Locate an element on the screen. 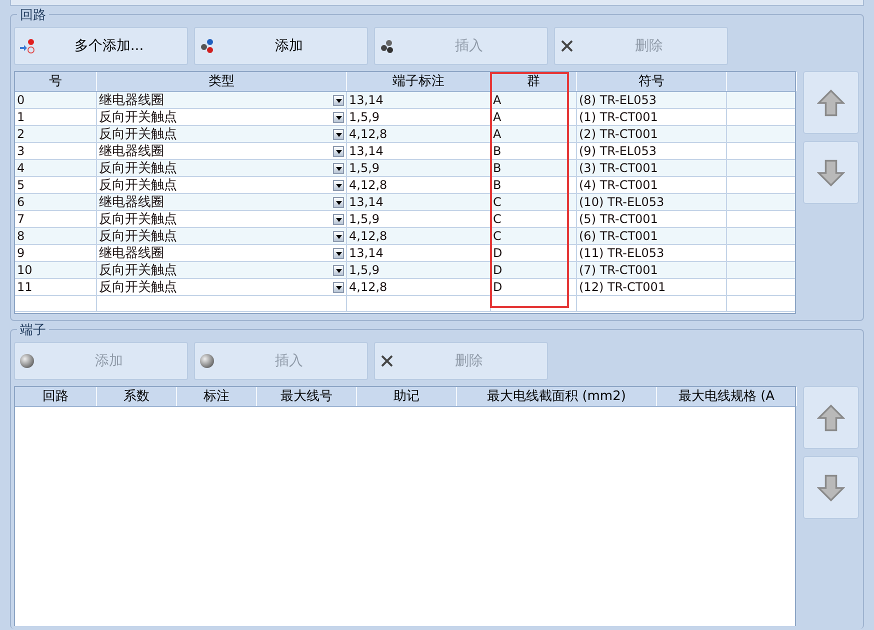 The width and height of the screenshot is (874, 630). table-cell: 3 is located at coordinates (56, 151).